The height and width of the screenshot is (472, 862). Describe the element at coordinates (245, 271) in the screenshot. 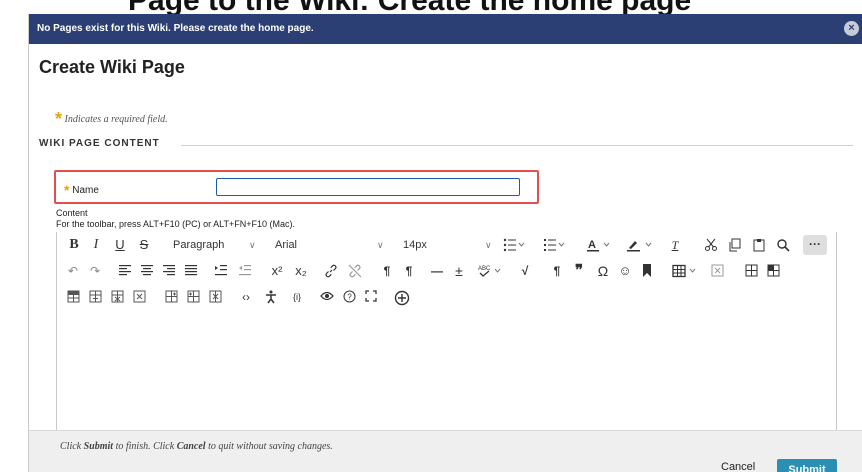

I see `outdent-icon` at that location.